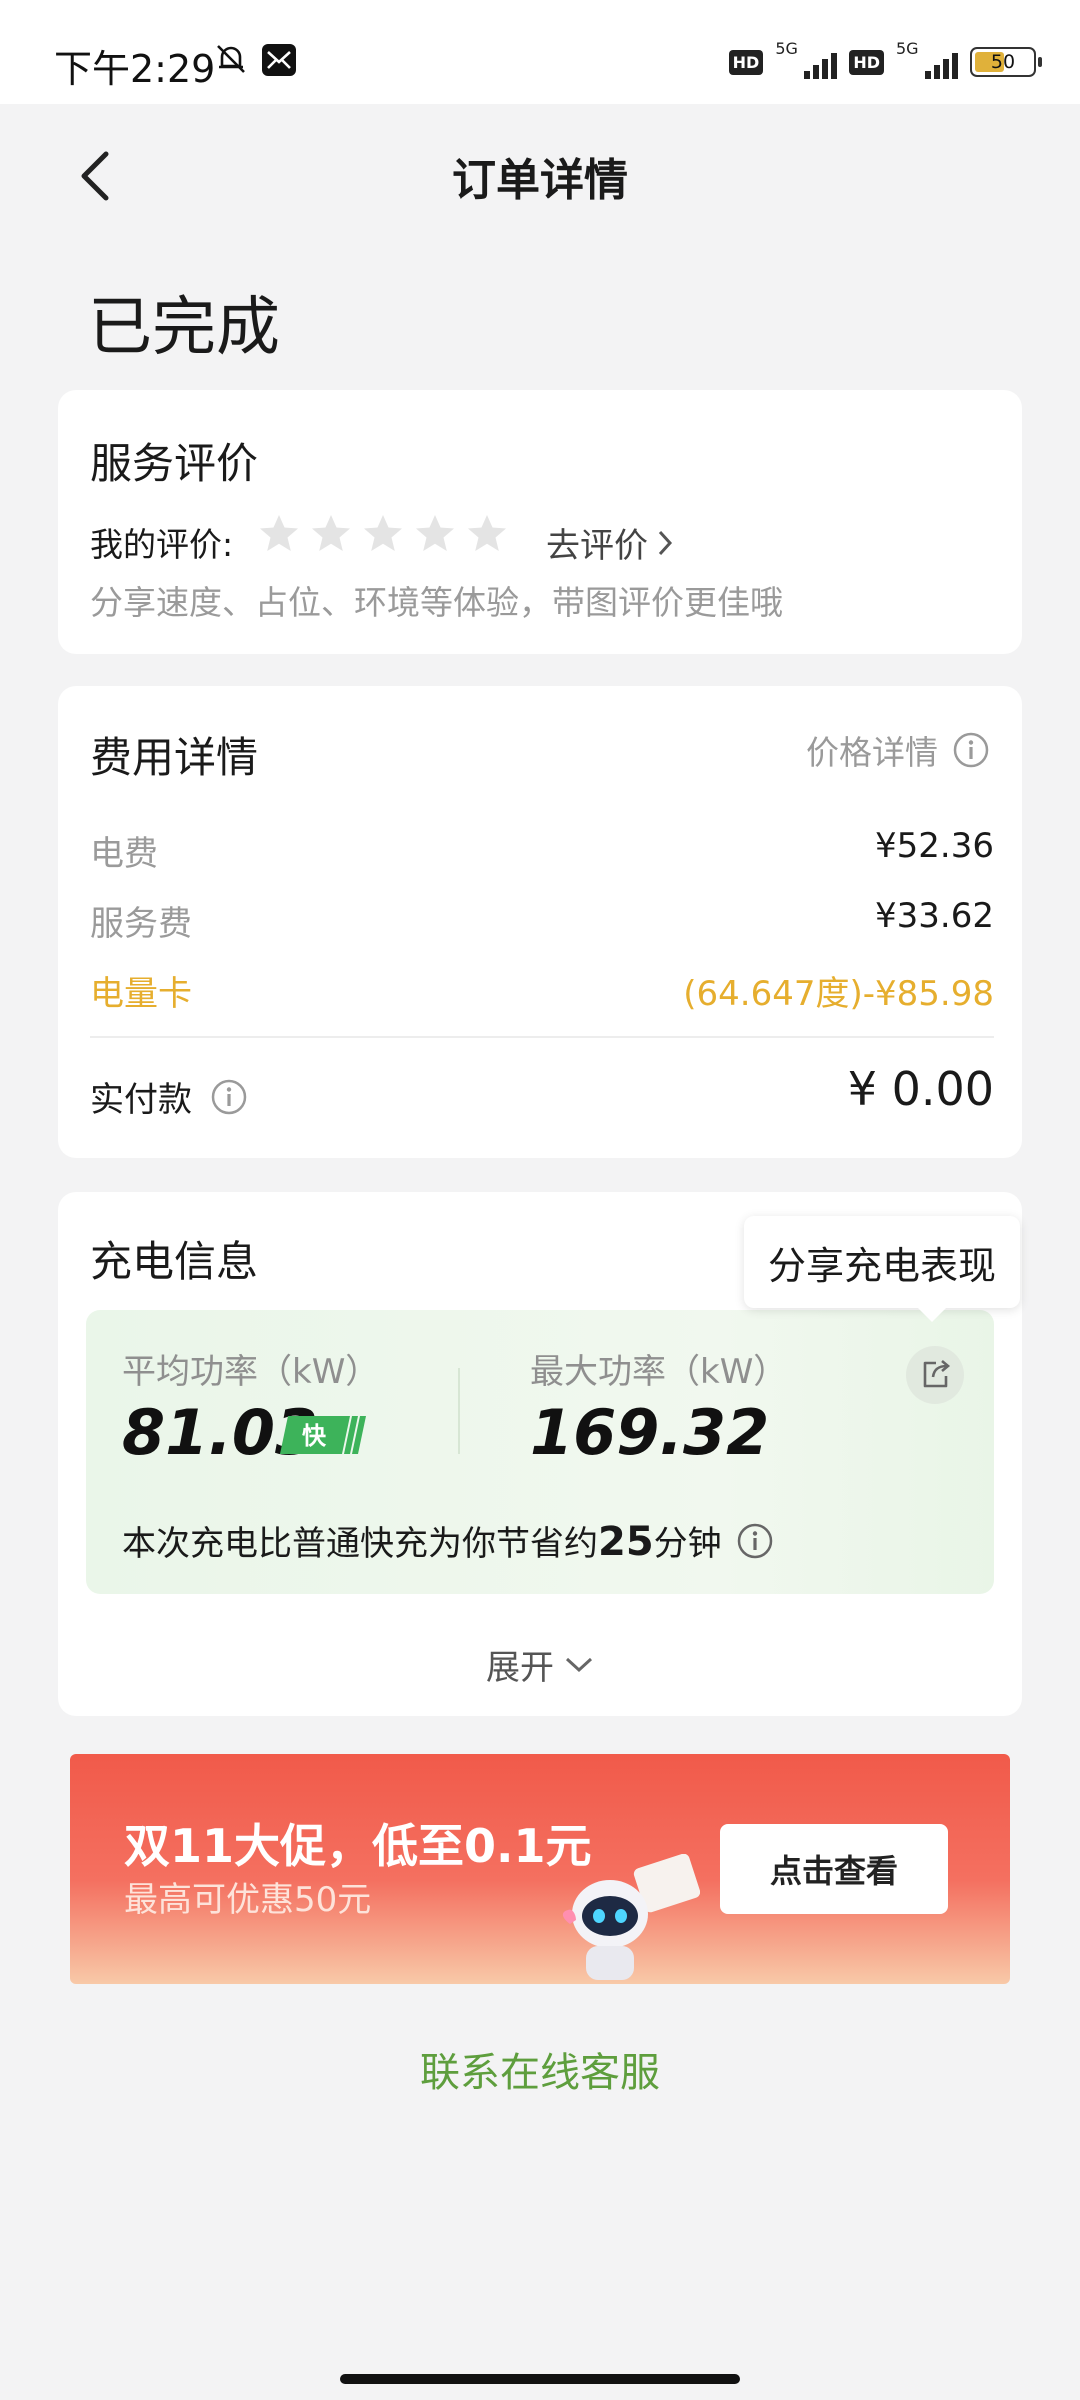 The height and width of the screenshot is (2400, 1080). Describe the element at coordinates (135, 69) in the screenshot. I see `status-time: 下午2:29` at that location.